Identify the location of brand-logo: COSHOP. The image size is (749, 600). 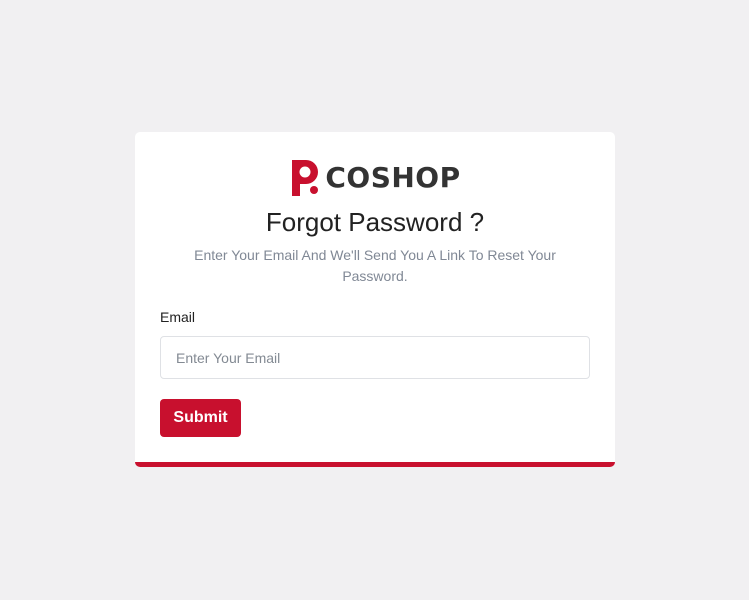
(375, 178).